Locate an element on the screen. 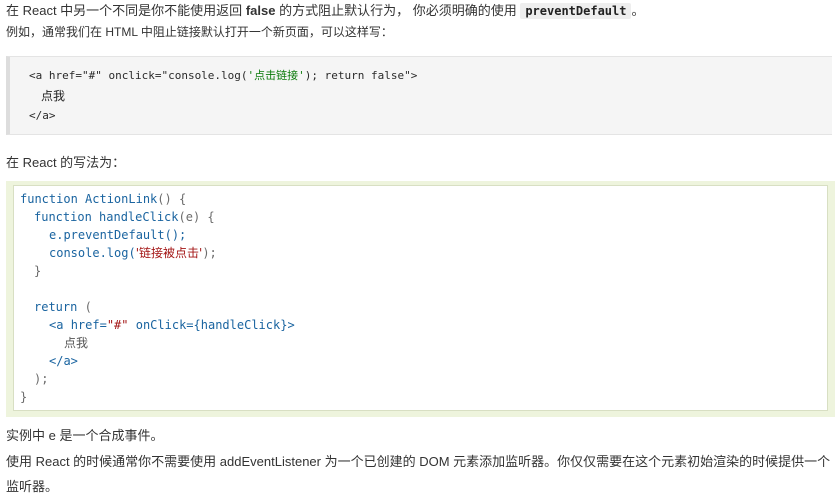 The image size is (837, 497). code-line: <a href="#" onClick={handleClick}> is located at coordinates (172, 325).